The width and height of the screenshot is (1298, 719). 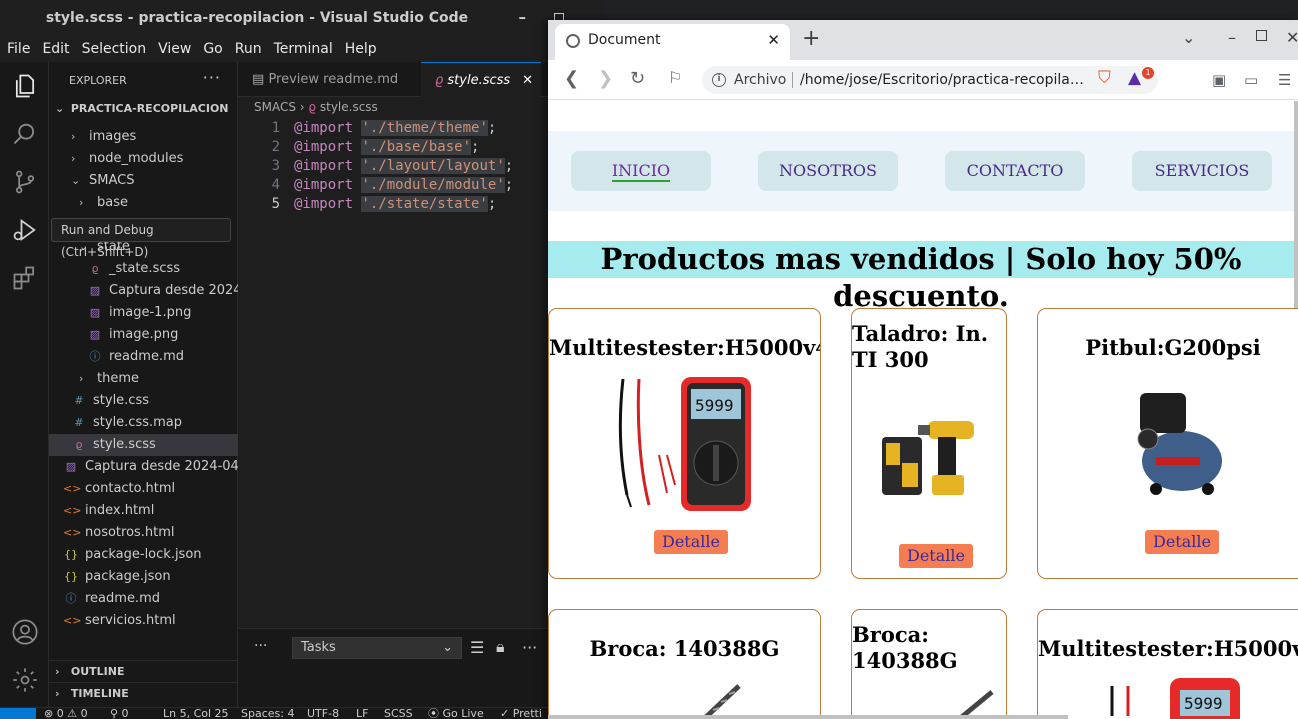 What do you see at coordinates (143, 671) in the screenshot?
I see `outline-section: › OUTLINE` at bounding box center [143, 671].